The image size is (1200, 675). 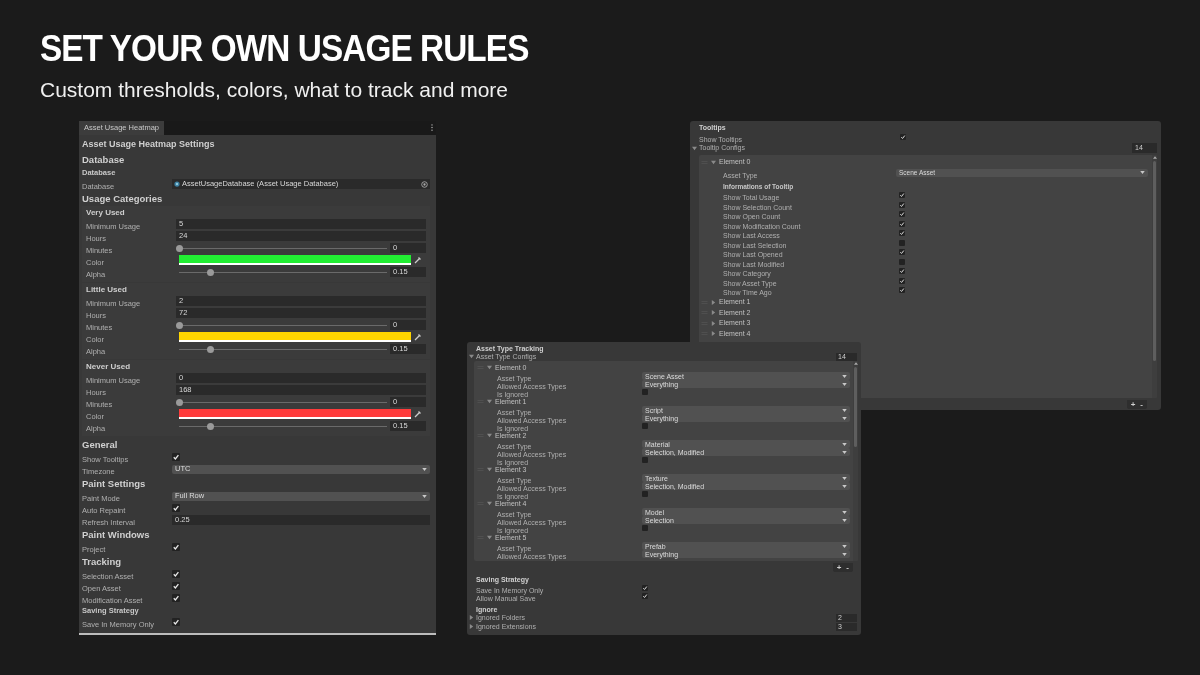 I want to click on headline: SET YOUR OWN USAGE RULES, so click(x=284, y=48).